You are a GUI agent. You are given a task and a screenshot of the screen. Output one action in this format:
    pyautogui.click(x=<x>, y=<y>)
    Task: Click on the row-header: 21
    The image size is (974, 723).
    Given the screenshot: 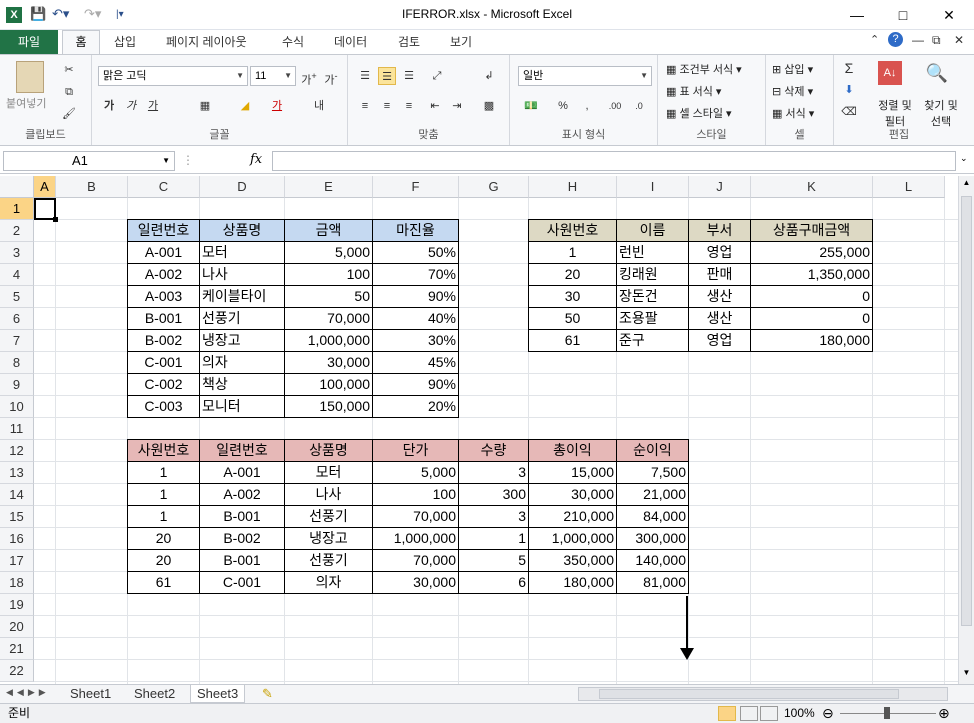 What is the action you would take?
    pyautogui.click(x=17, y=649)
    